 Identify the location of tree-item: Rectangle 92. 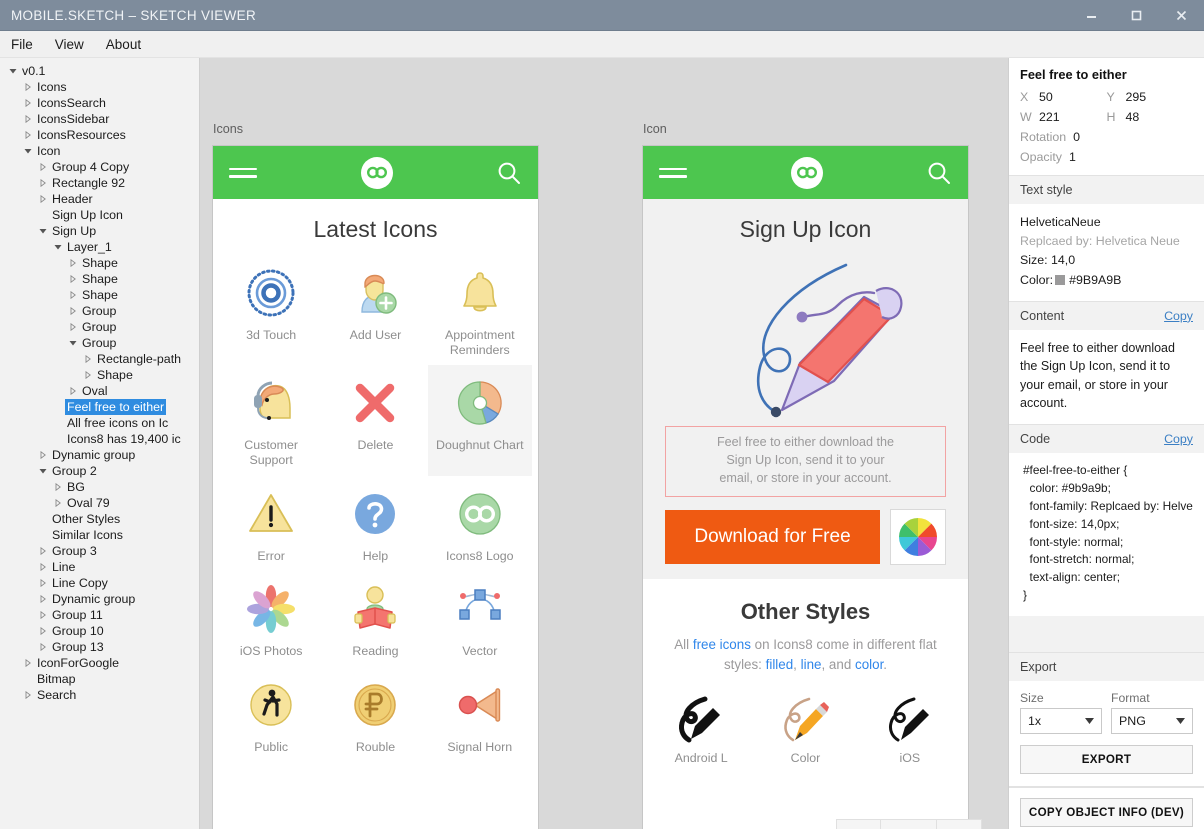
(99, 183).